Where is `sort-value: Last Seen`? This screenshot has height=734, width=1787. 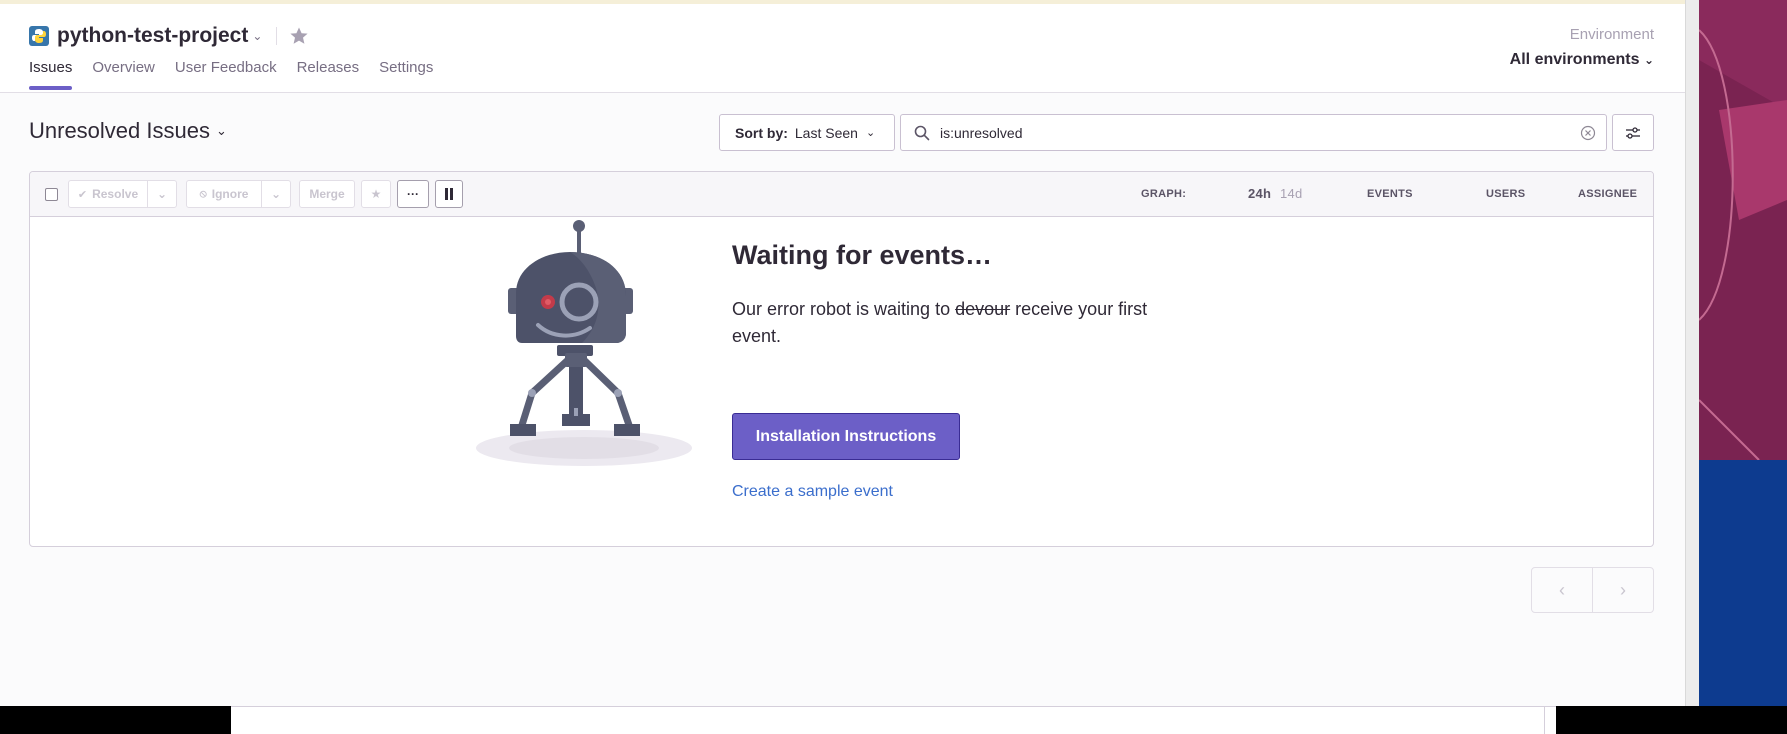 sort-value: Last Seen is located at coordinates (826, 132).